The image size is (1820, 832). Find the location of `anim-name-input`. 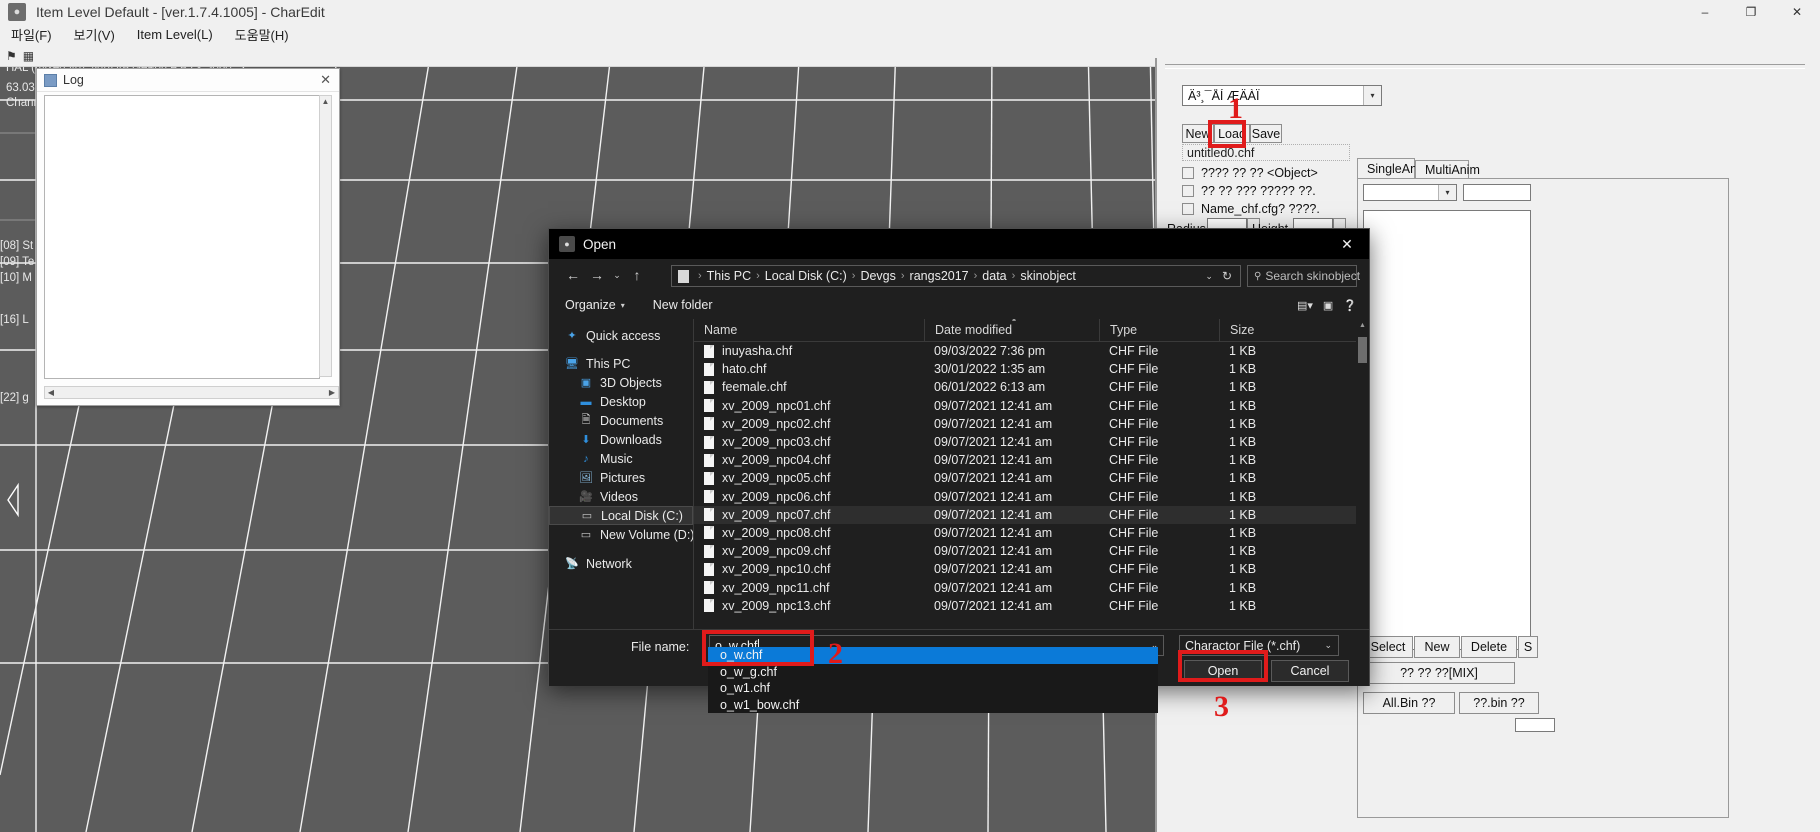

anim-name-input is located at coordinates (1497, 192).